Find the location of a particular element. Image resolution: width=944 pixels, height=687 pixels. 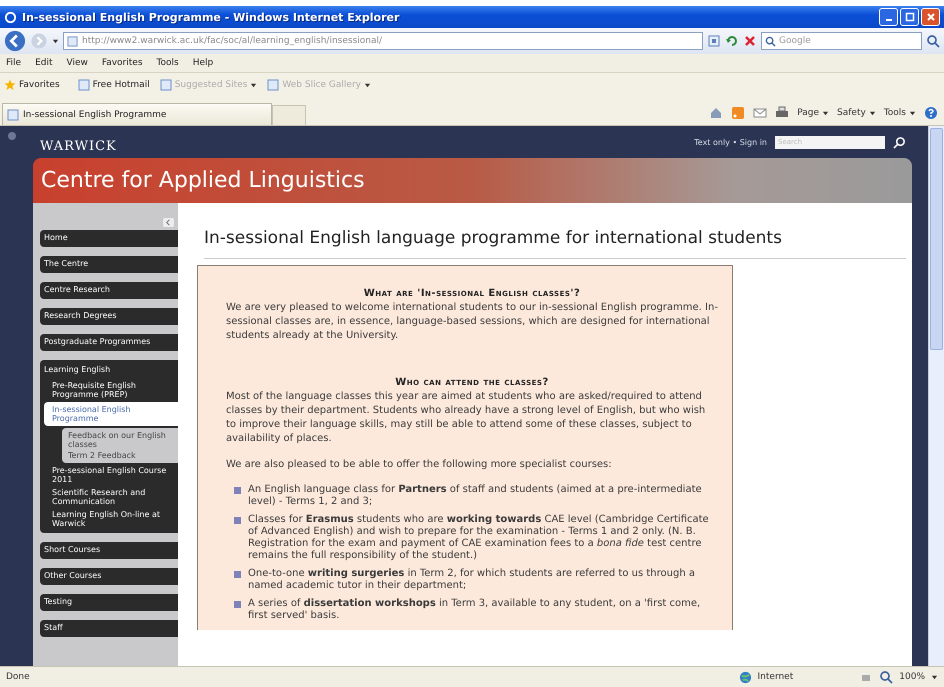

nav-item: Short Courses is located at coordinates (109, 550).